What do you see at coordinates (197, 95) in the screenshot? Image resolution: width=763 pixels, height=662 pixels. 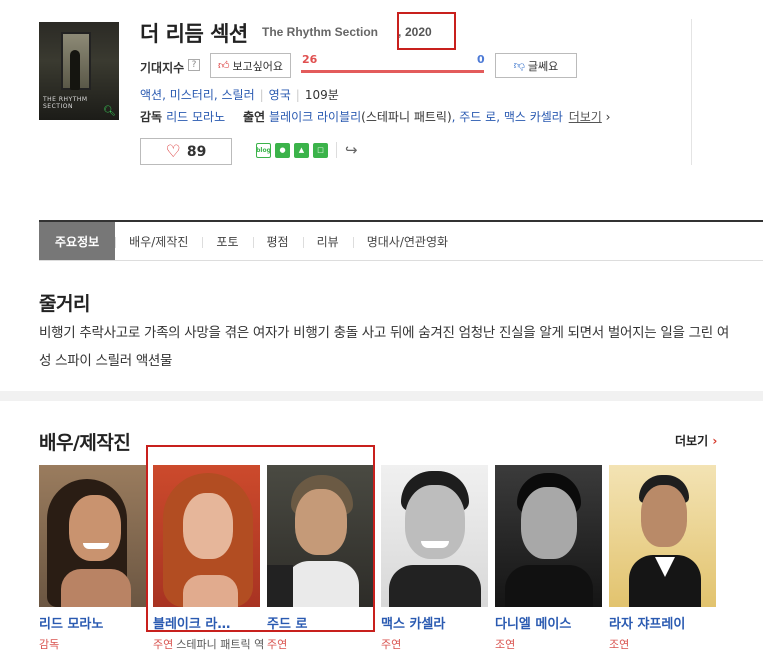 I see `genres: 액션, 미스터리, 스릴러` at bounding box center [197, 95].